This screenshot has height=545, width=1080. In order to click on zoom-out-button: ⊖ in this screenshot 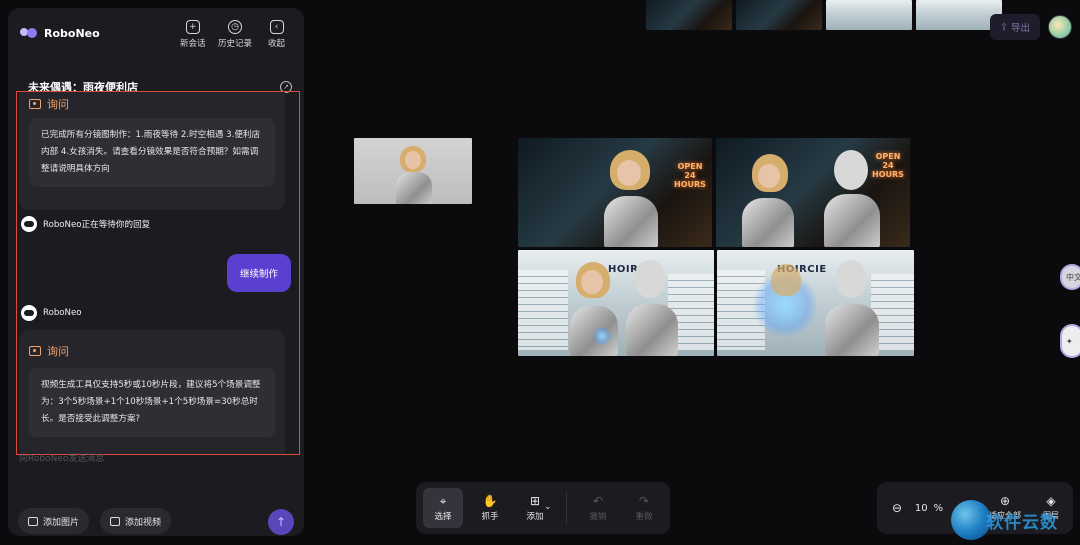, I will do `click(897, 508)`.